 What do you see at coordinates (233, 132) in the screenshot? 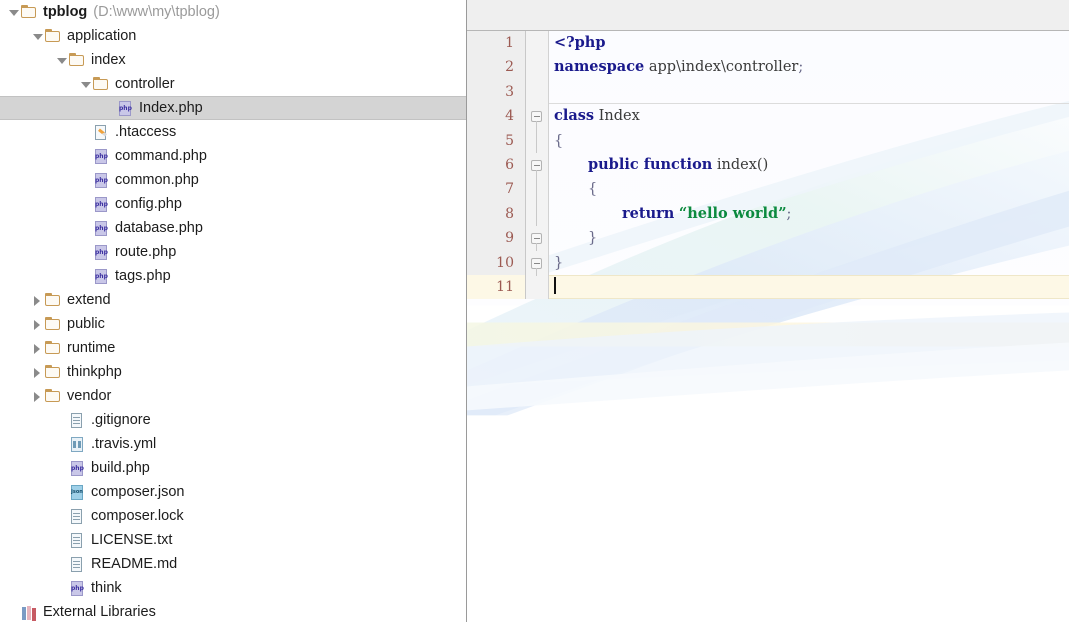
I see `tree-item-htaccess: .htaccess` at bounding box center [233, 132].